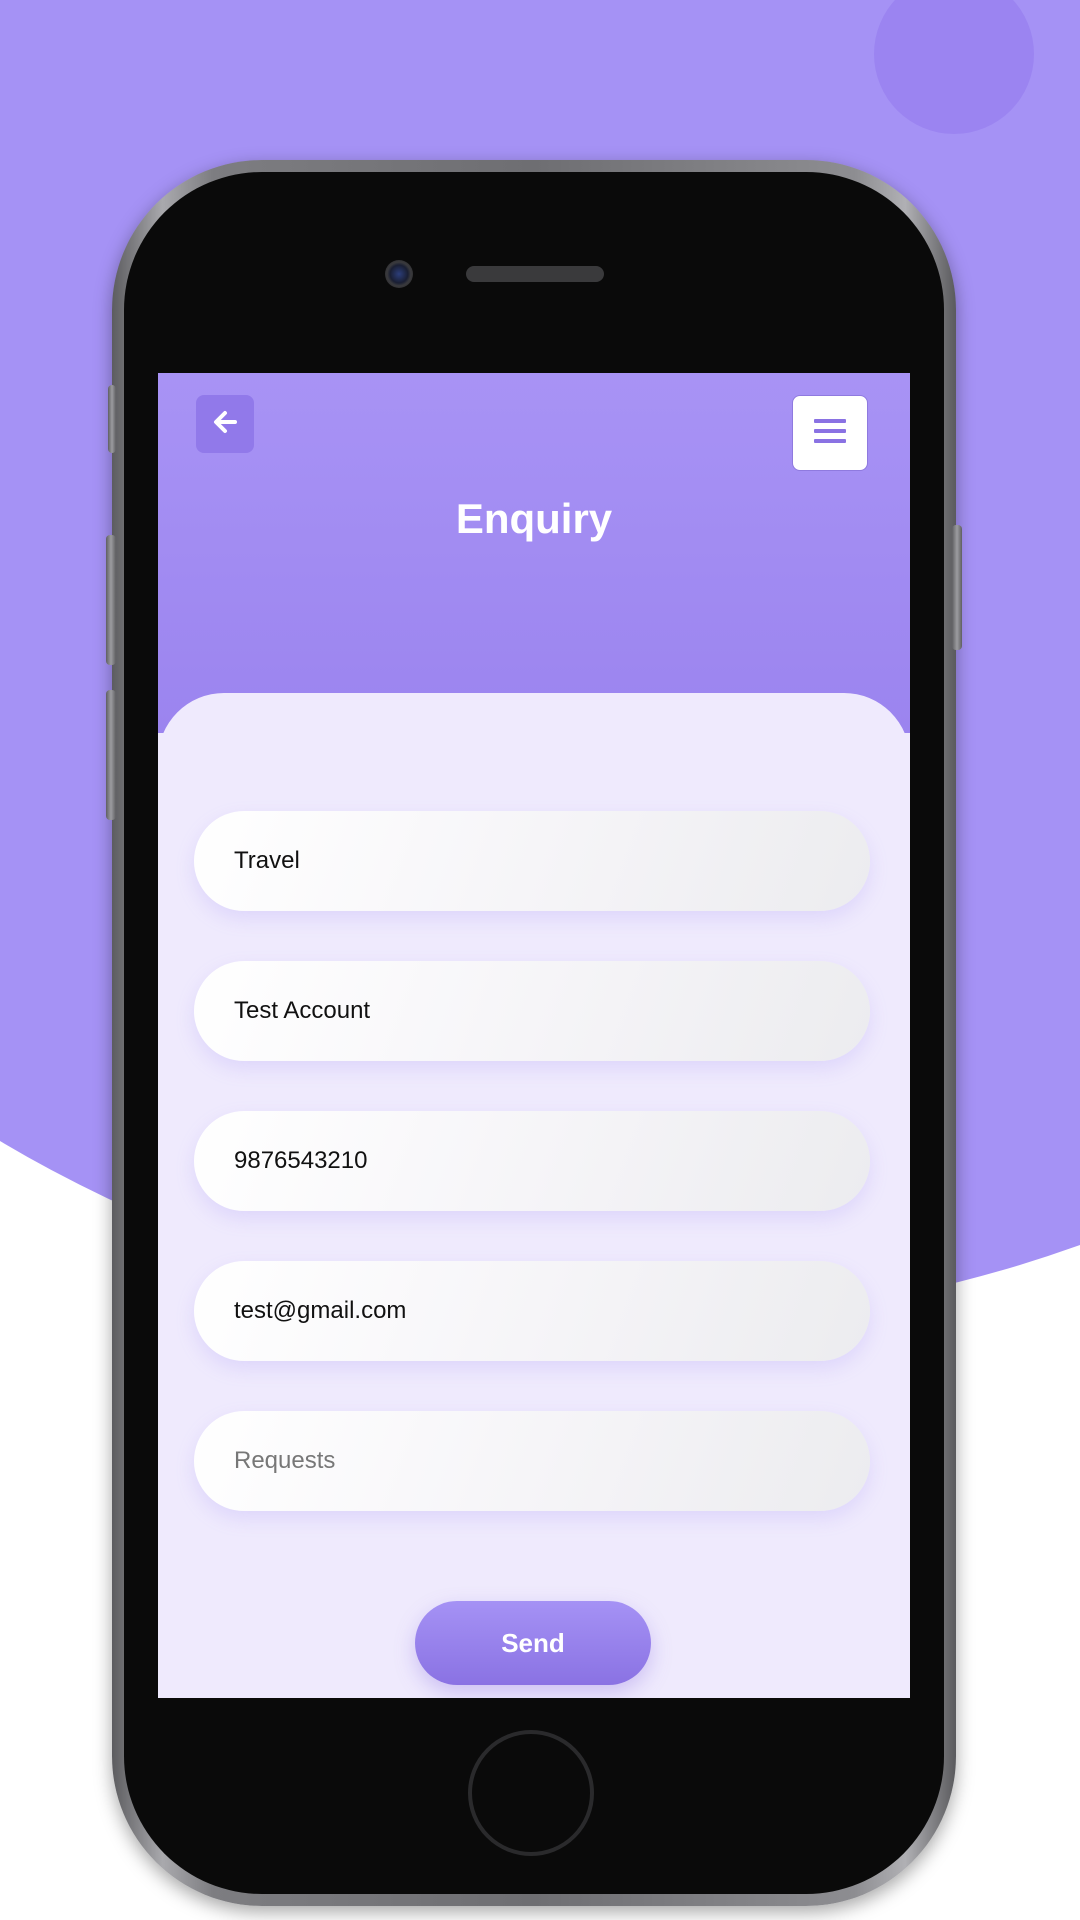 Image resolution: width=1080 pixels, height=1920 pixels. I want to click on hamburger-menu-icon, so click(830, 433).